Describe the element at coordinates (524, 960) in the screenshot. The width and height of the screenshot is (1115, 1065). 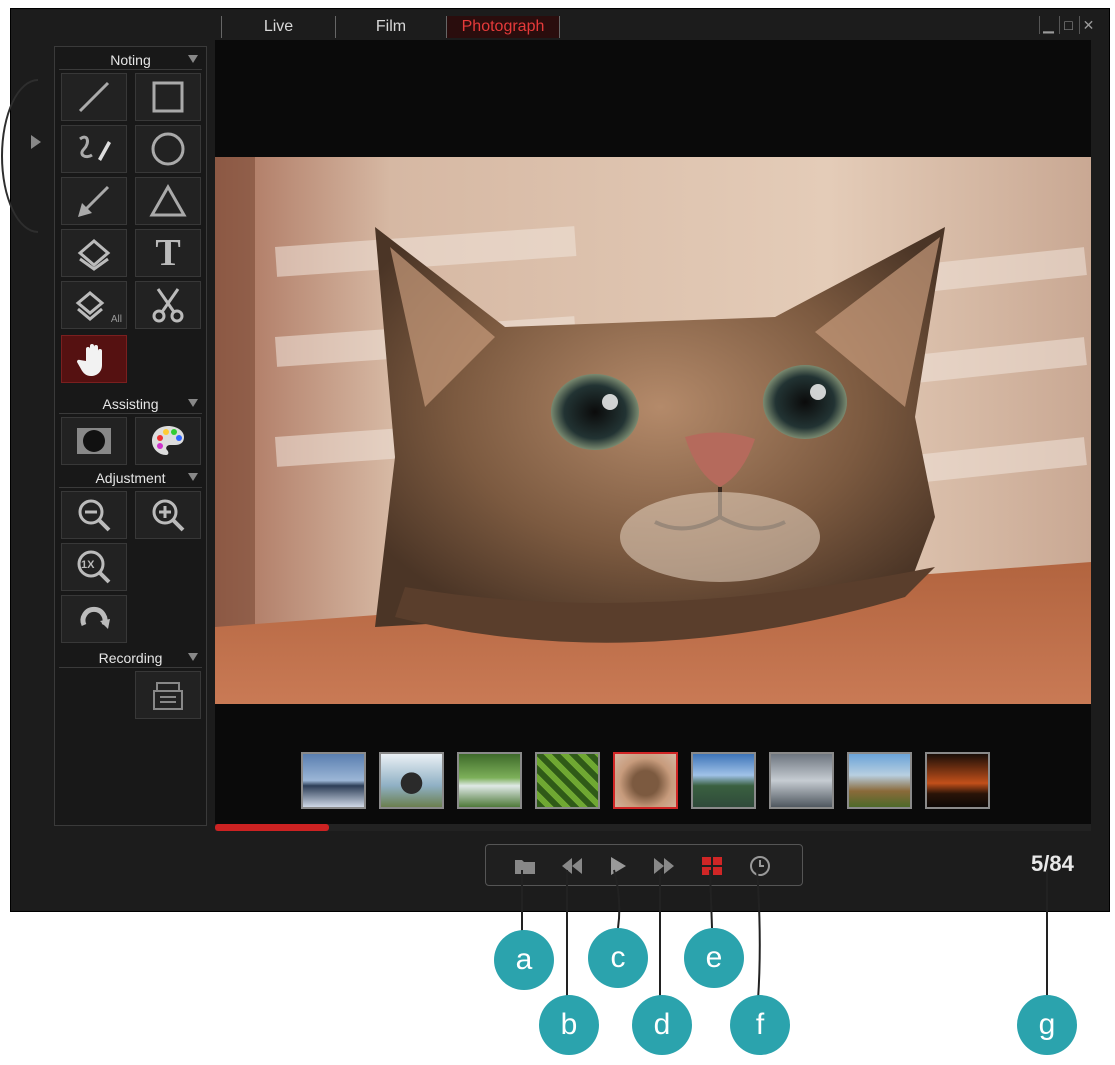
I see `callout-a: a` at that location.